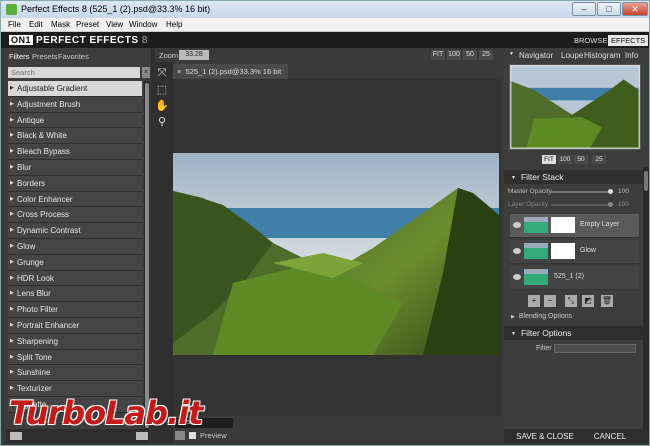  What do you see at coordinates (74, 72) in the screenshot?
I see `filter-search-input` at bounding box center [74, 72].